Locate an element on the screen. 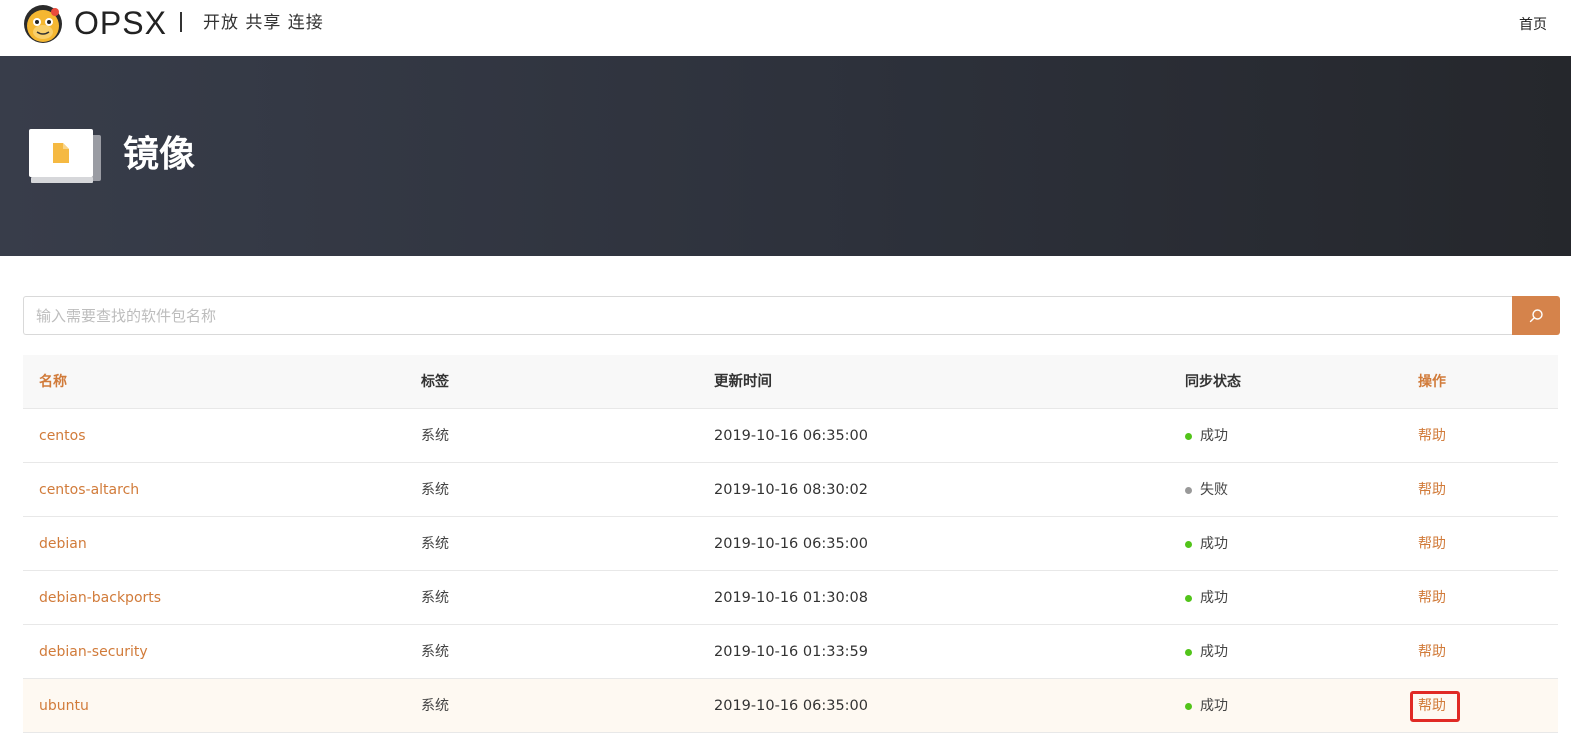 This screenshot has height=738, width=1571. column-header-actions: 操作 is located at coordinates (1432, 382).